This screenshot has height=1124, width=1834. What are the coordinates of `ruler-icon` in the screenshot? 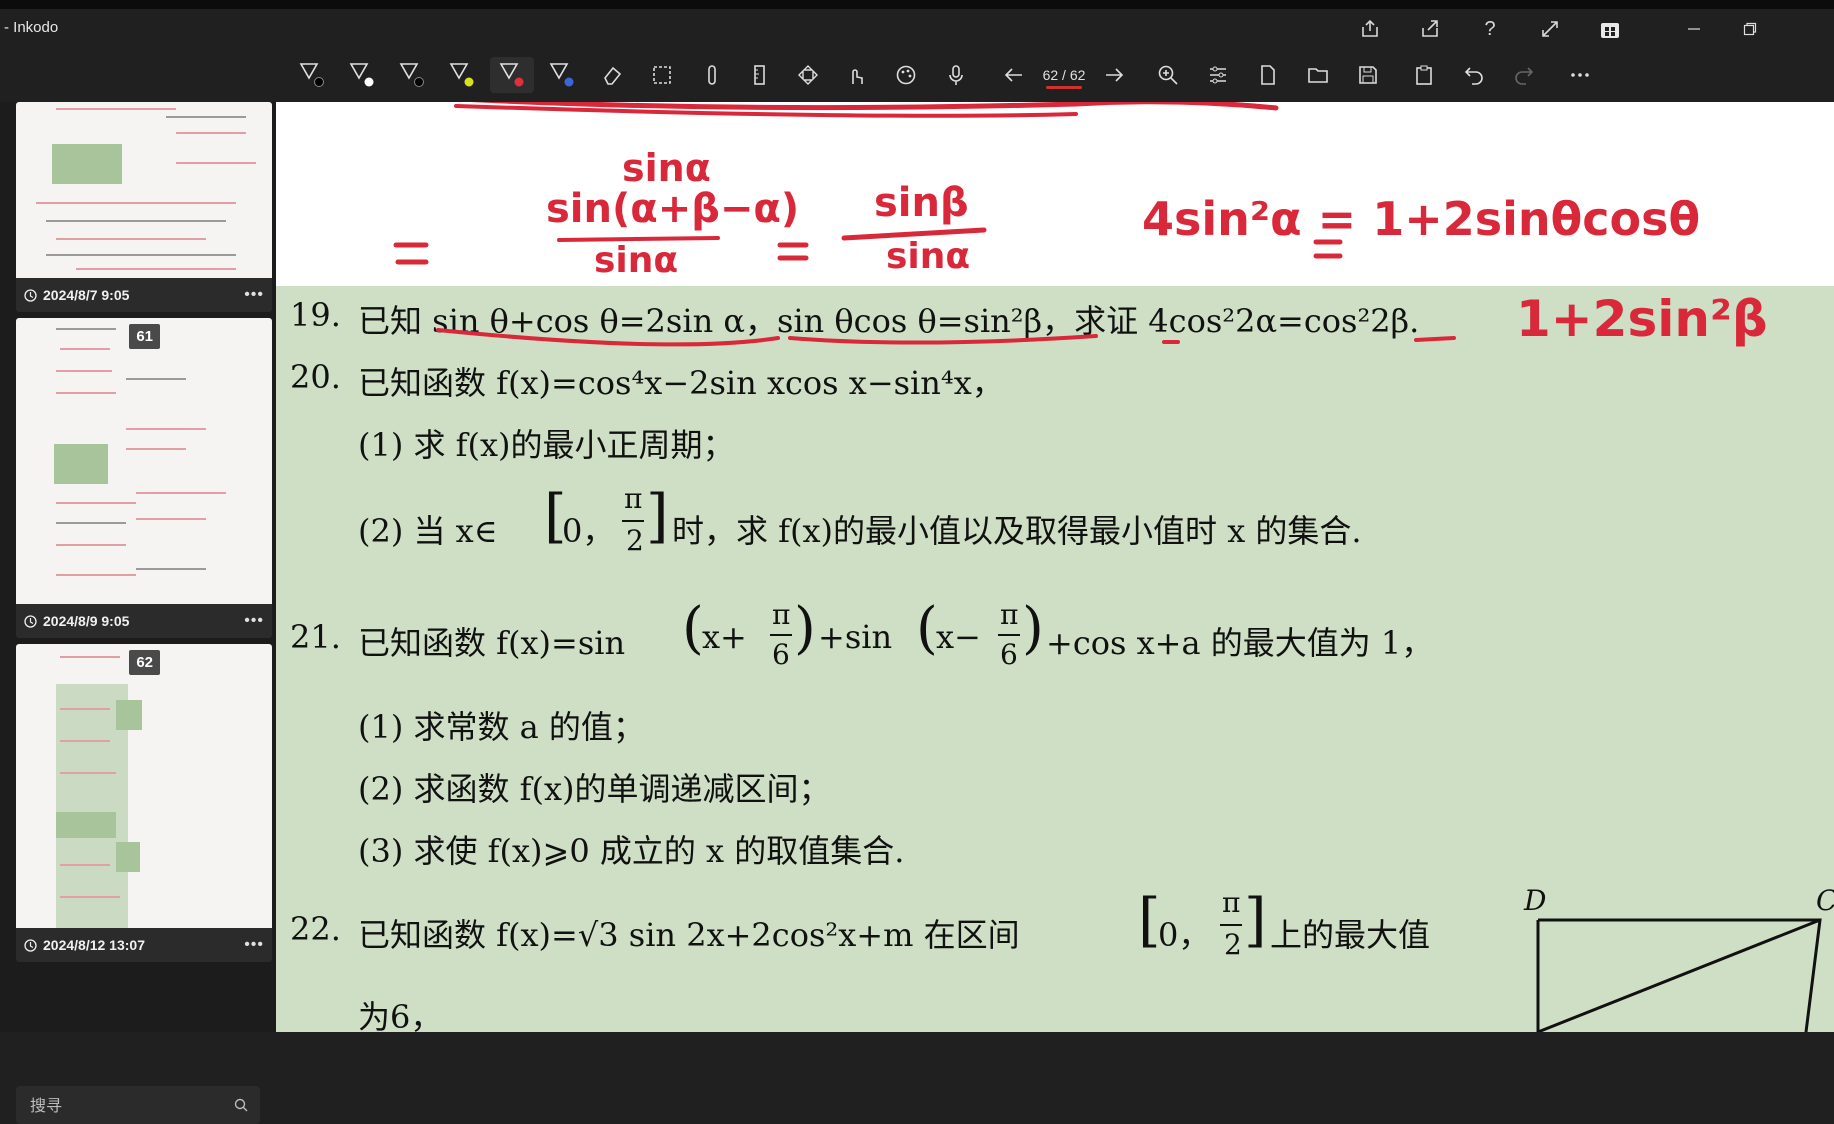 It's located at (760, 75).